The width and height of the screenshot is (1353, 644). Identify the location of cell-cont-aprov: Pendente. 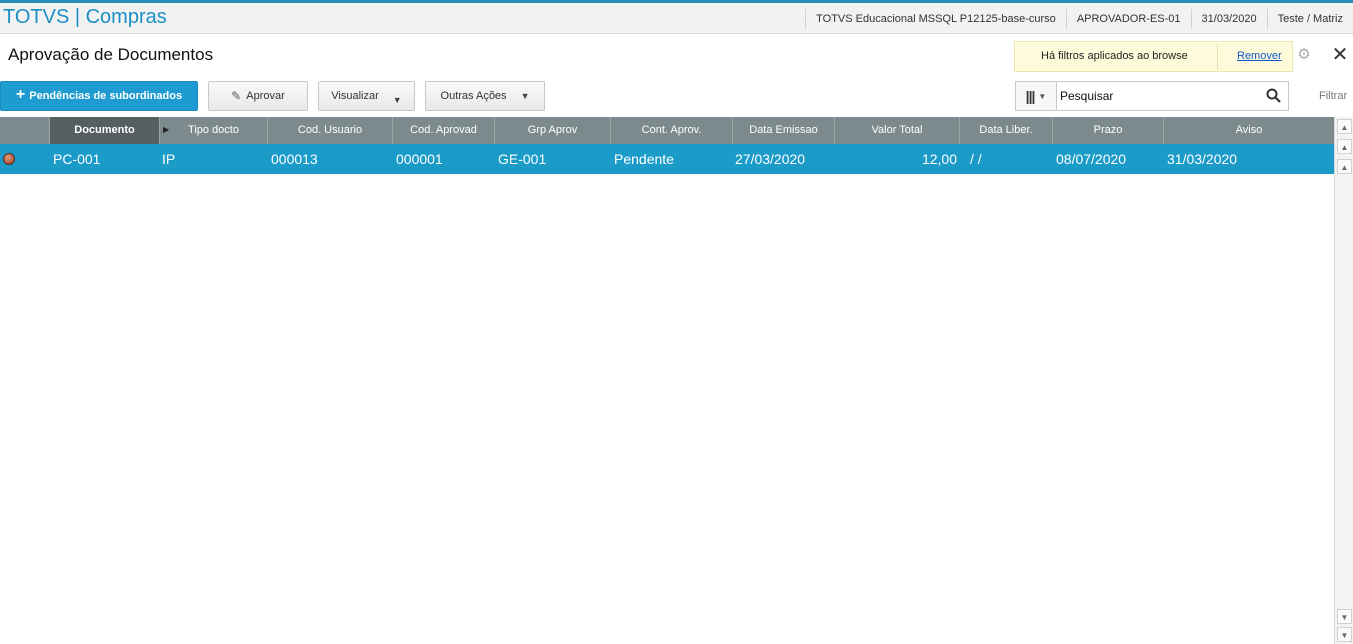
(644, 159).